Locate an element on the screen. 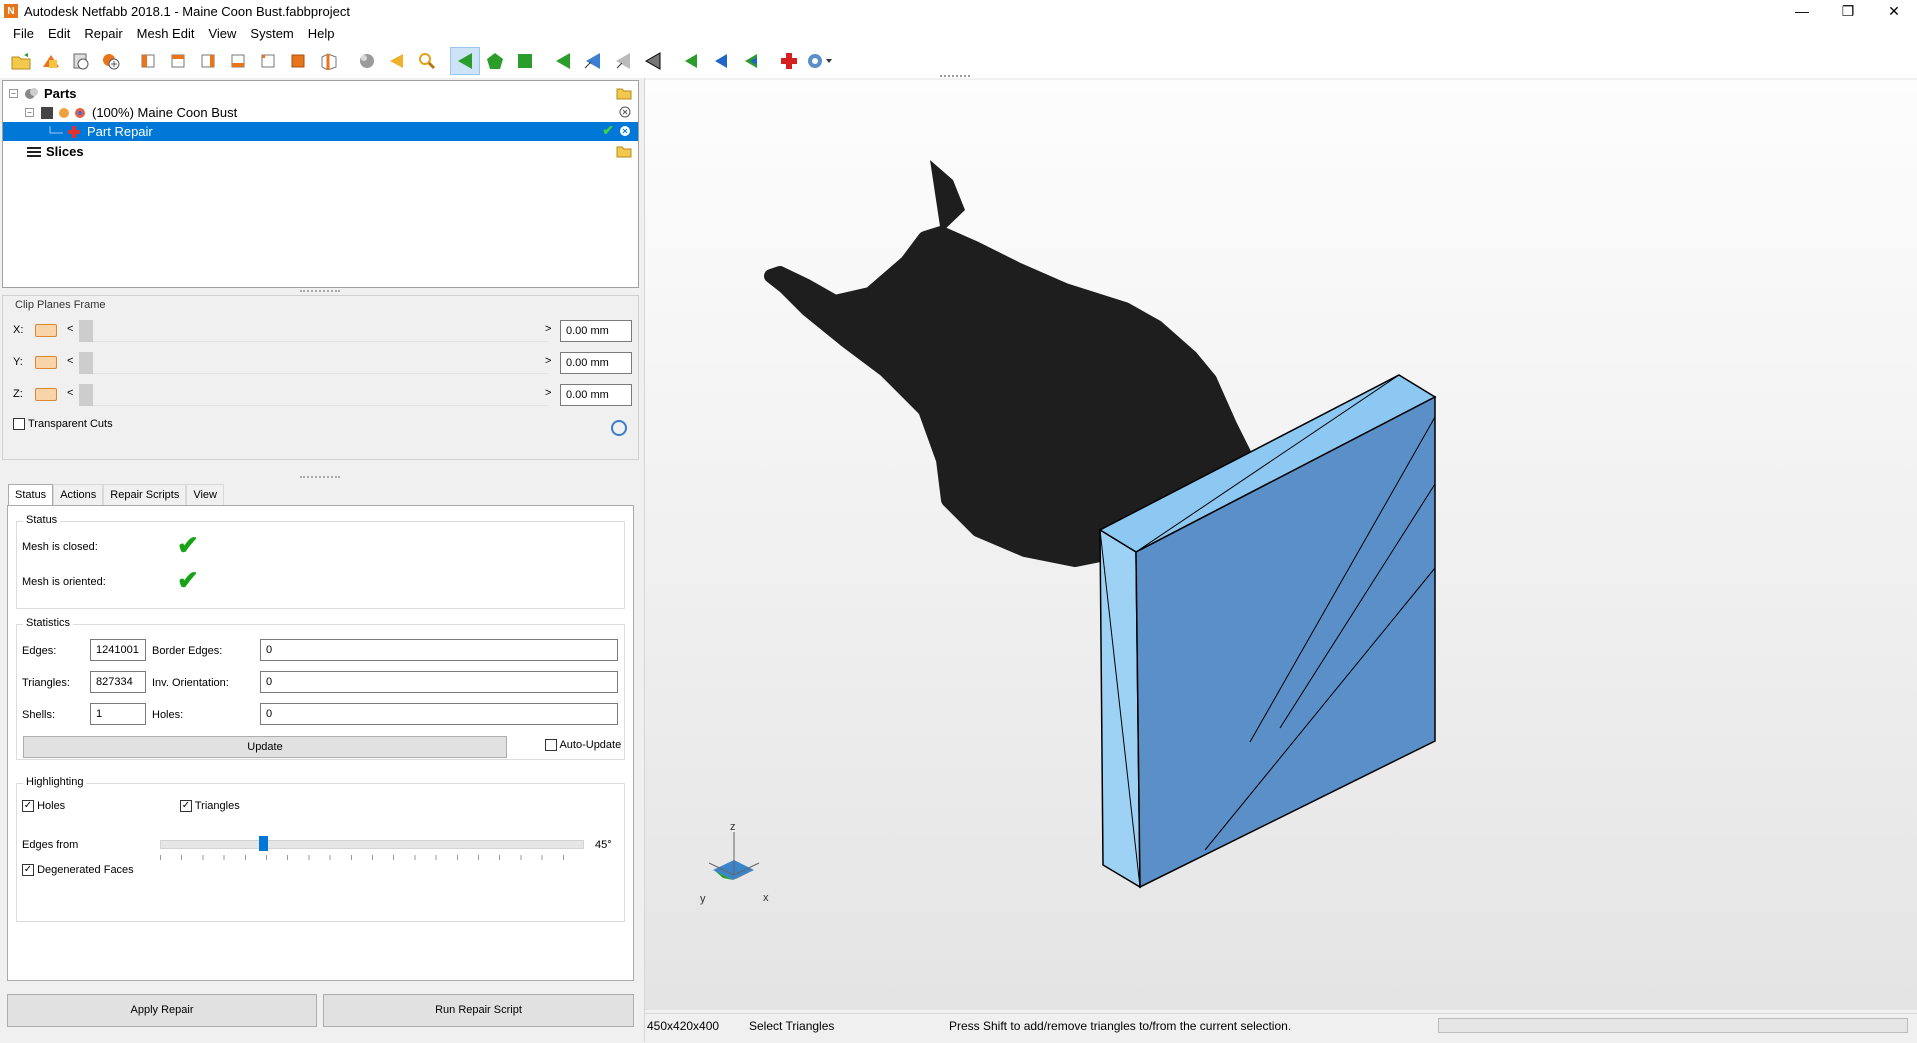  tab-status: Status is located at coordinates (31, 495).